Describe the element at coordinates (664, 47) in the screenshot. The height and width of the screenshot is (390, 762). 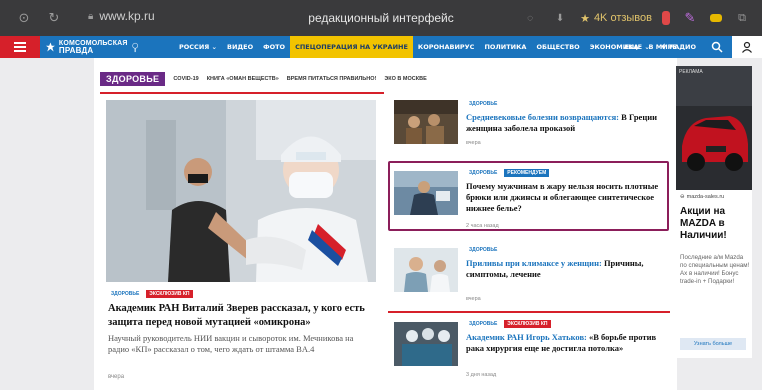
I see `speaker-icon: 🔈︎` at that location.